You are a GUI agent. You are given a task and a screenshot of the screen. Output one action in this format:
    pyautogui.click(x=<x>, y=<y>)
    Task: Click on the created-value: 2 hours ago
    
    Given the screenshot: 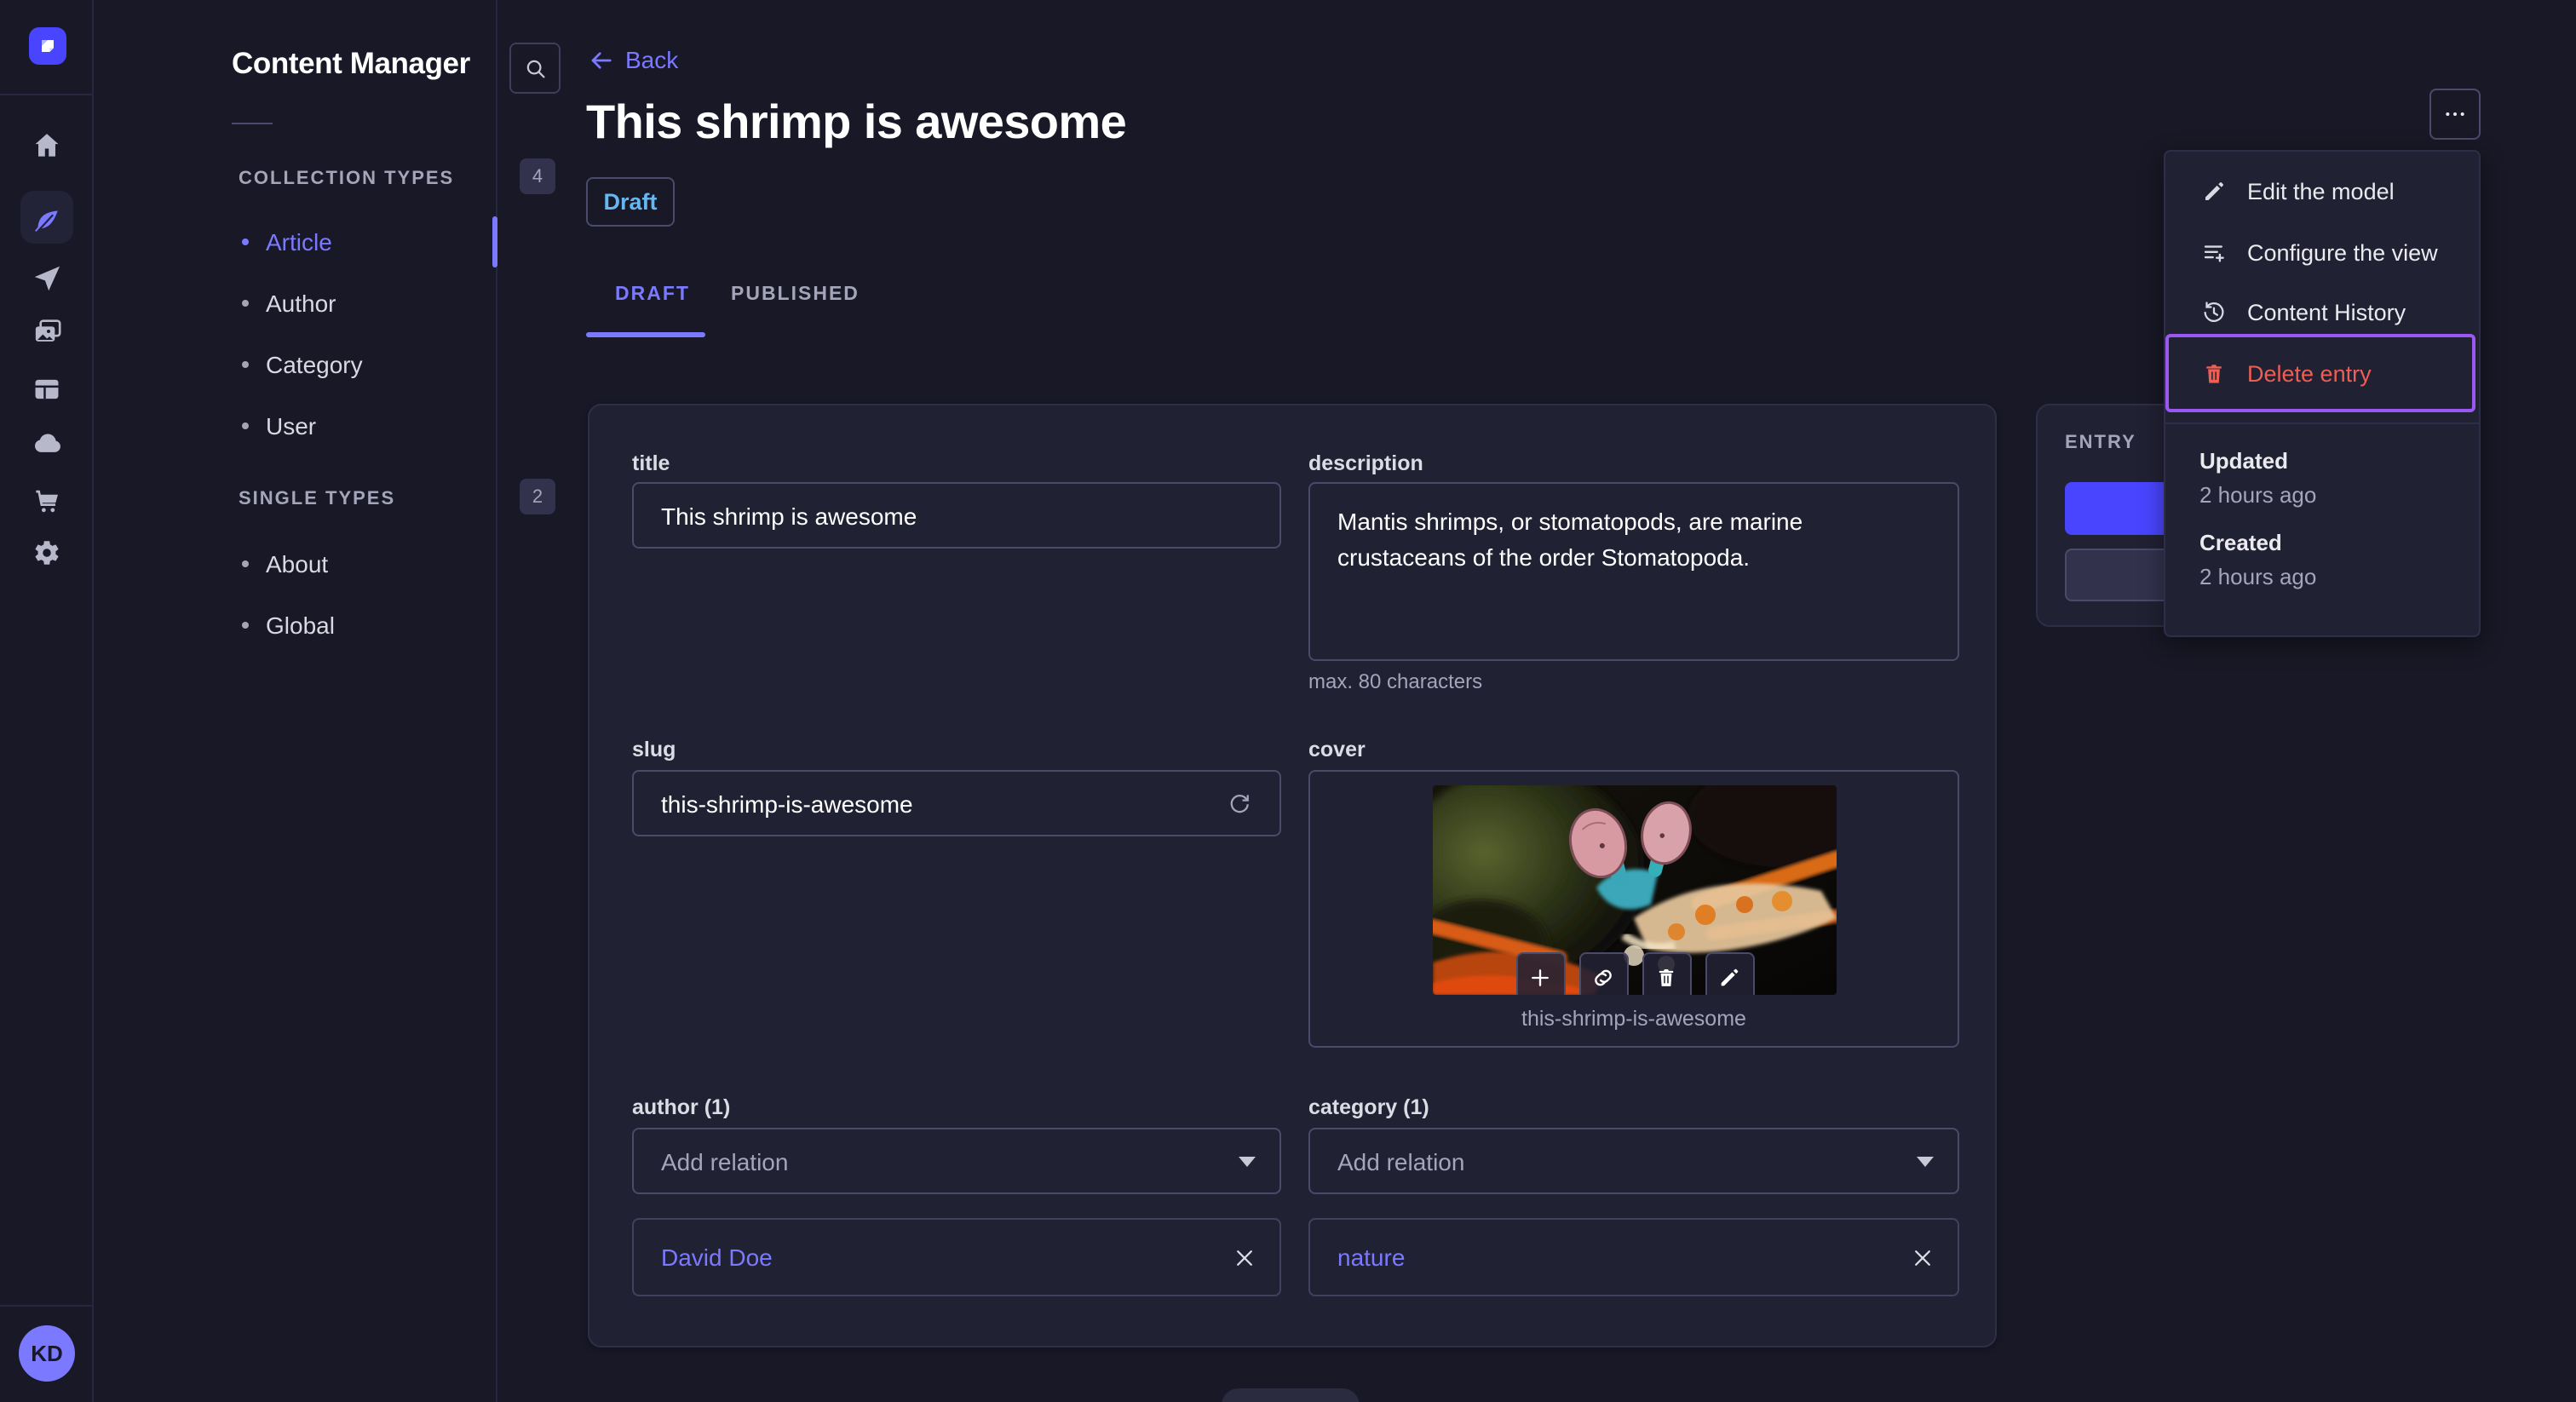 What is the action you would take?
    pyautogui.click(x=2258, y=576)
    